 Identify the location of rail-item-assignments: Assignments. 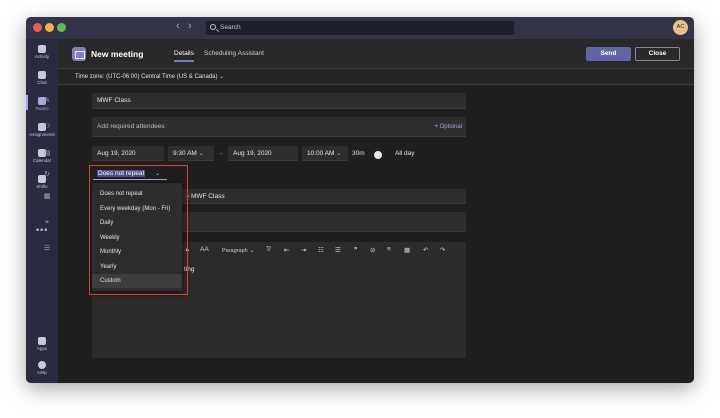
(42, 130).